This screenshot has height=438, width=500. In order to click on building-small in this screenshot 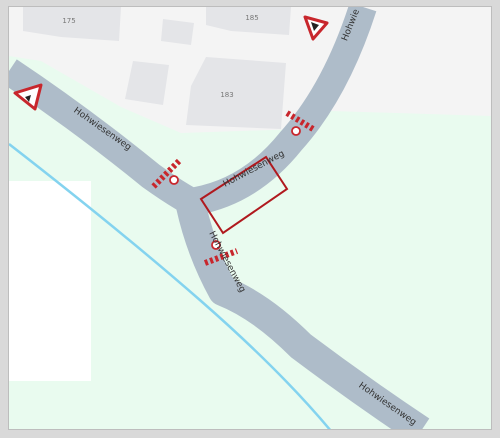, I will do `click(177, 32)`.